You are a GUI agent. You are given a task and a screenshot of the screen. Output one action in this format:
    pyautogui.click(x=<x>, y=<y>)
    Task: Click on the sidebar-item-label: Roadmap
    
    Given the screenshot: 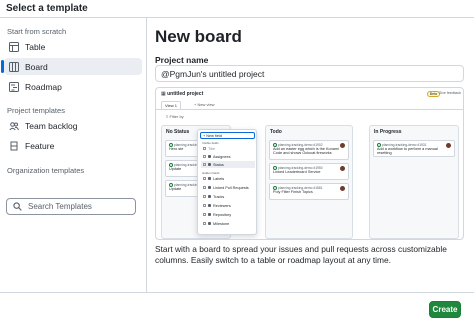 What is the action you would take?
    pyautogui.click(x=43, y=86)
    